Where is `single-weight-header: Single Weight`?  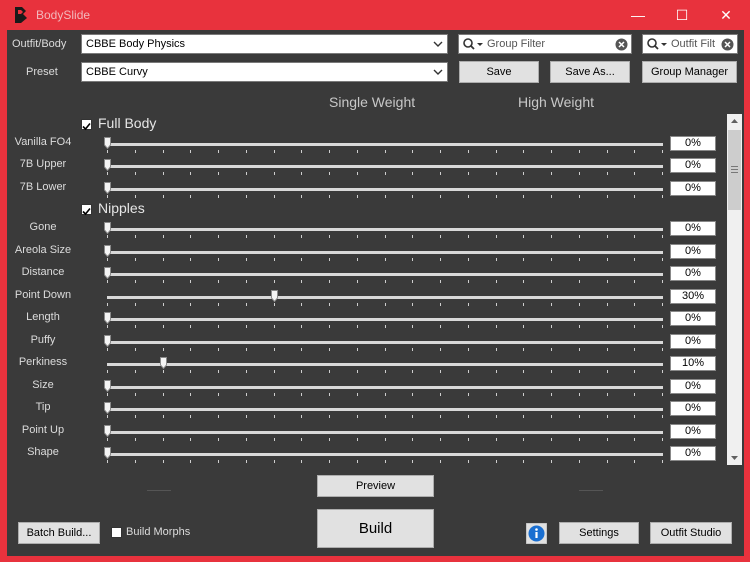 single-weight-header: Single Weight is located at coordinates (372, 102).